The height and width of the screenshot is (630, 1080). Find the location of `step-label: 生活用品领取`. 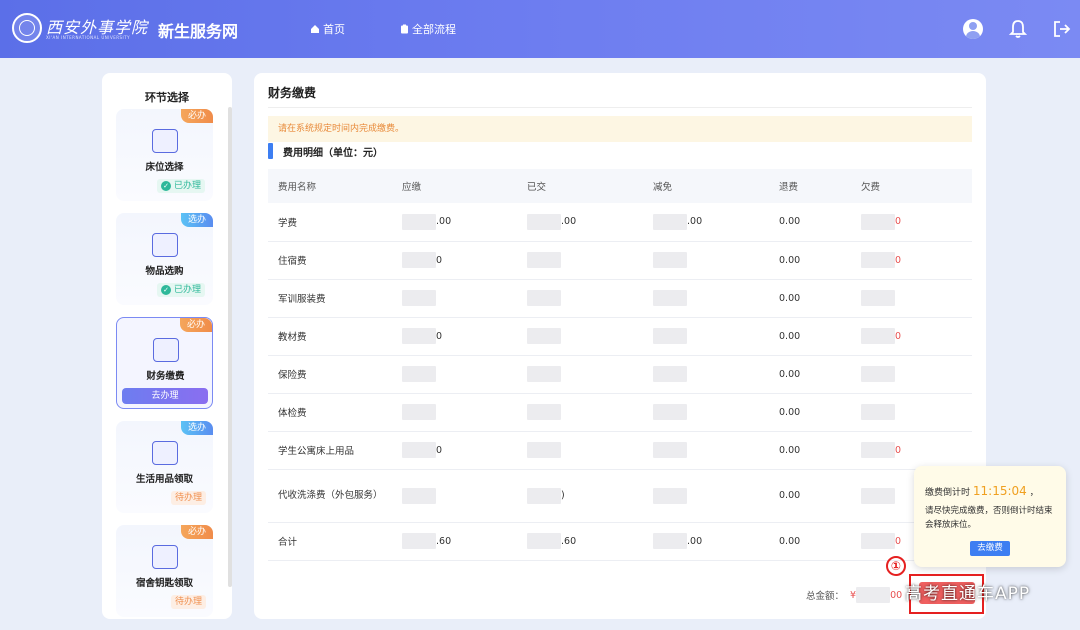

step-label: 生活用品领取 is located at coordinates (164, 479).